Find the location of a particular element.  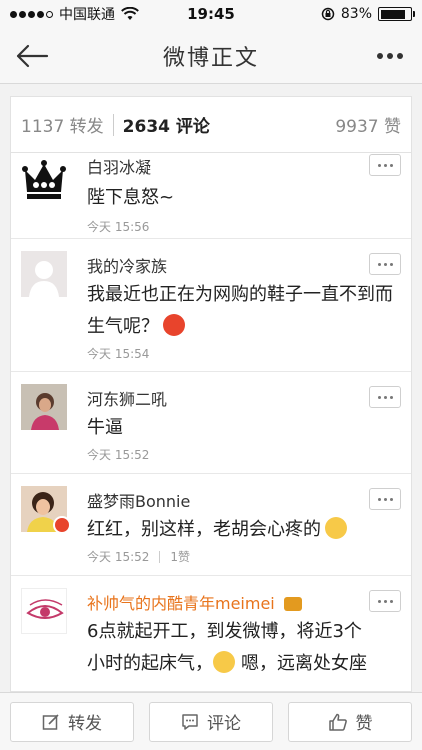

arrow-left-icon is located at coordinates (32, 56).